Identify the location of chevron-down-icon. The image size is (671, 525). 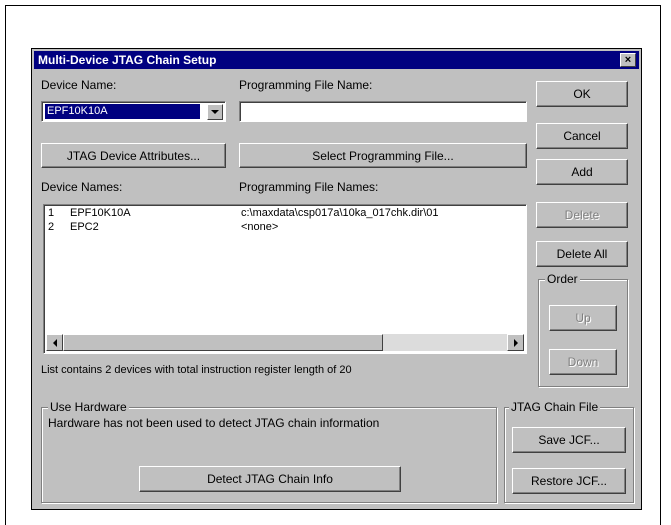
(215, 112).